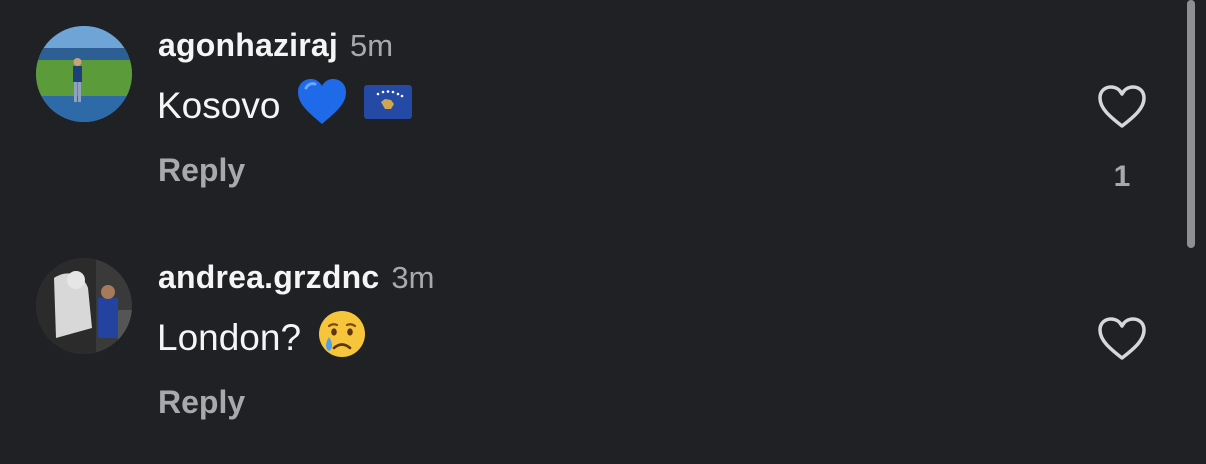 This screenshot has height=464, width=1206. I want to click on timestamp: 3m, so click(413, 277).